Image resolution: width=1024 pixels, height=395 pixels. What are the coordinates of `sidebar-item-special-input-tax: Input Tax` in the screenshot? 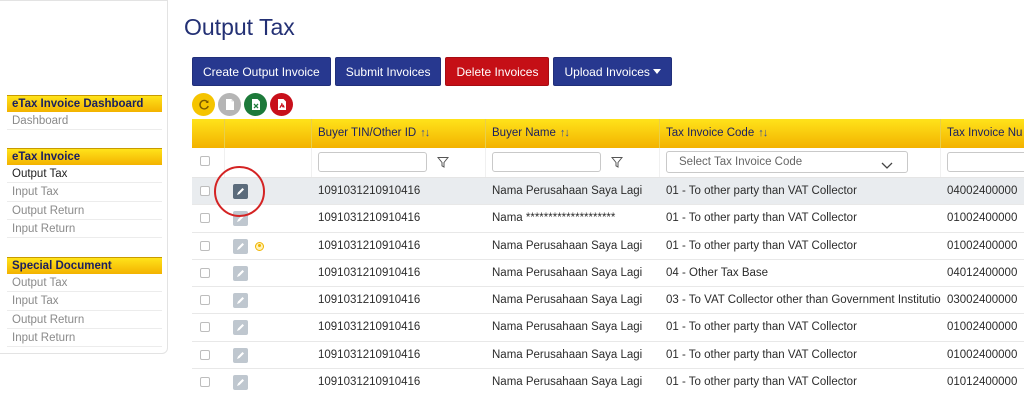 It's located at (84, 301).